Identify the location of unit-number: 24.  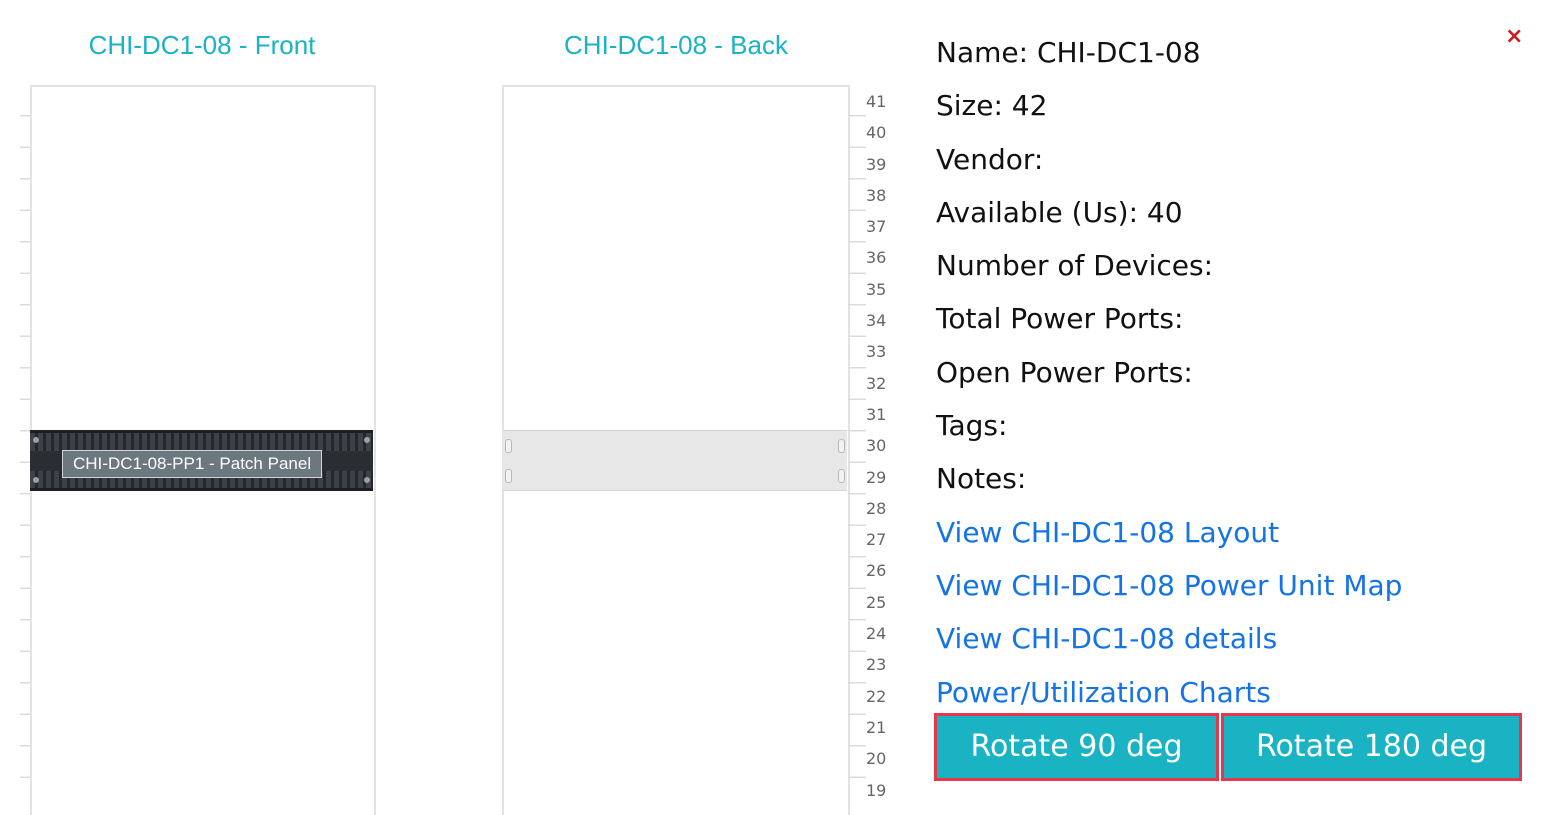
(876, 634).